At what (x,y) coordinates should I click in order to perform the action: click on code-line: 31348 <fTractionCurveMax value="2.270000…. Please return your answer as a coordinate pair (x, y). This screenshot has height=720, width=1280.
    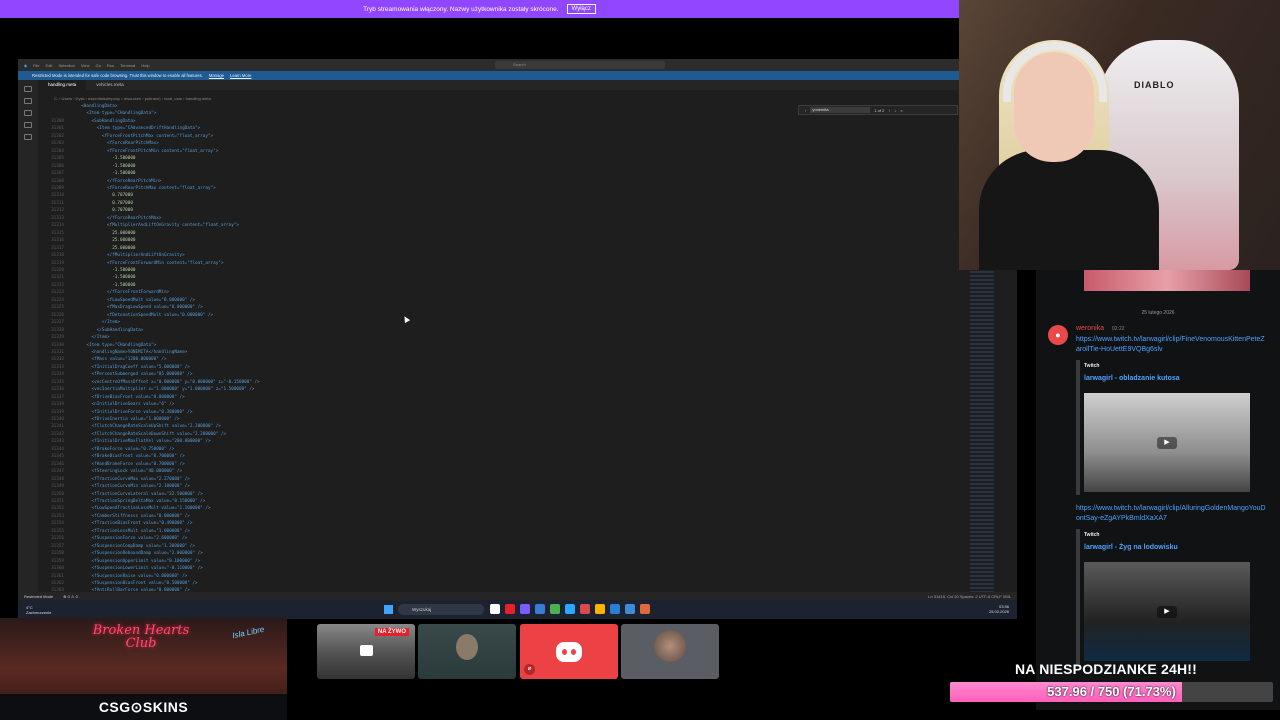
    Looking at the image, I should click on (498, 479).